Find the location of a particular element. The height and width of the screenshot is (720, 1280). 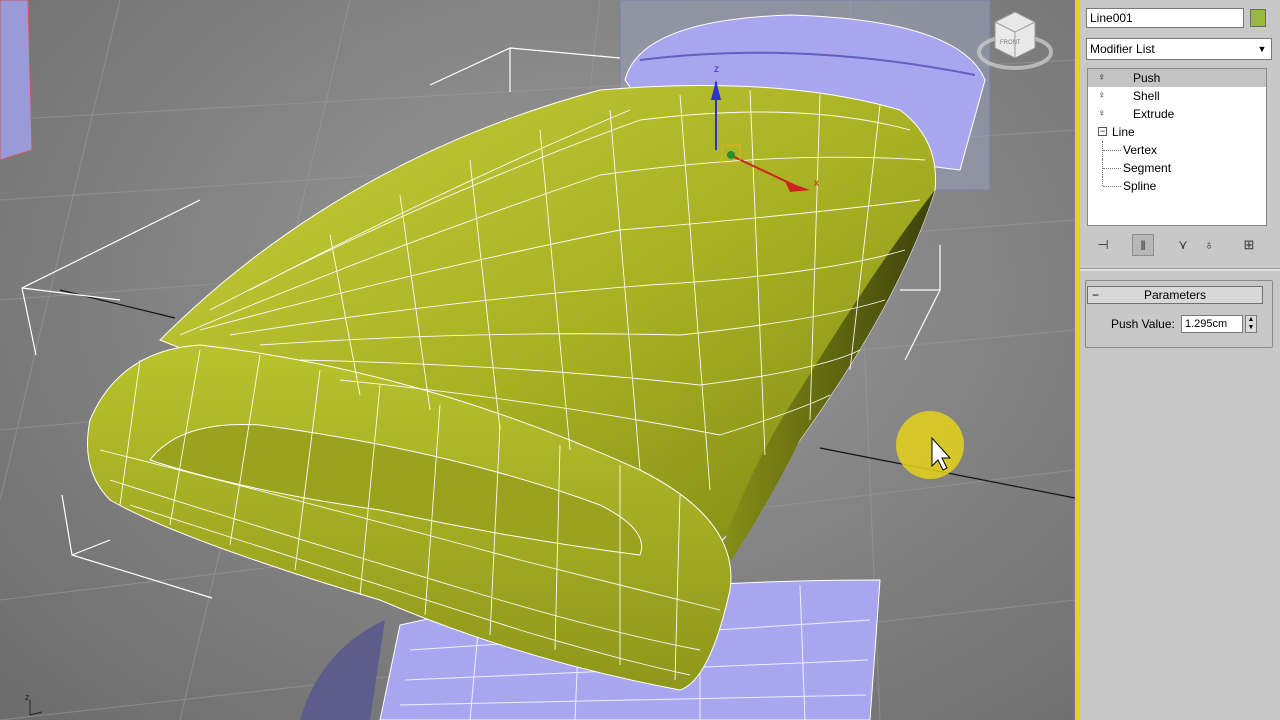

stack-item-segment: Segment is located at coordinates (1177, 168).